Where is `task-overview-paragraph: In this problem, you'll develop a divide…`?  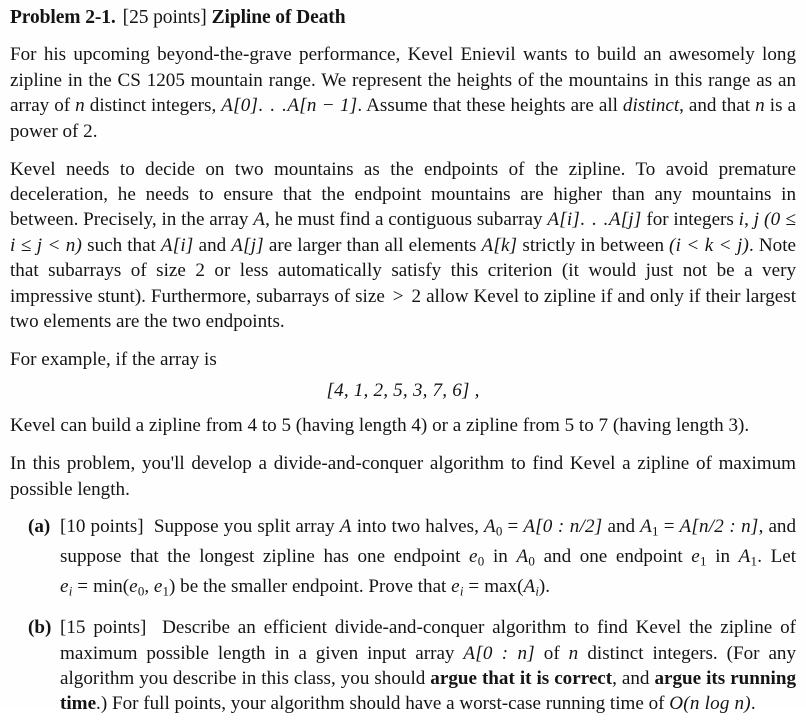 task-overview-paragraph: In this problem, you'll develop a divide… is located at coordinates (403, 476).